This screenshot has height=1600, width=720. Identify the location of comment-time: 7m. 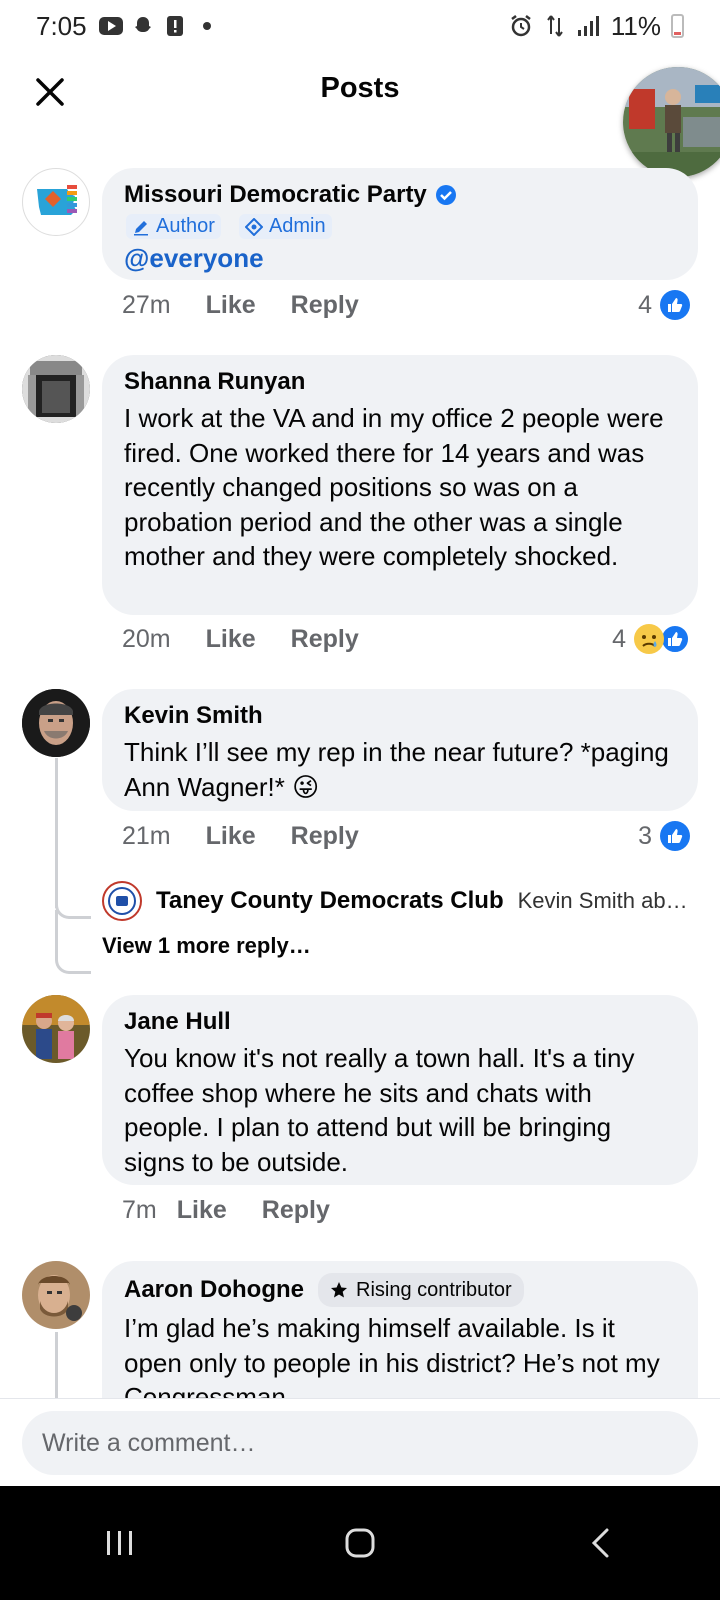
(139, 1210).